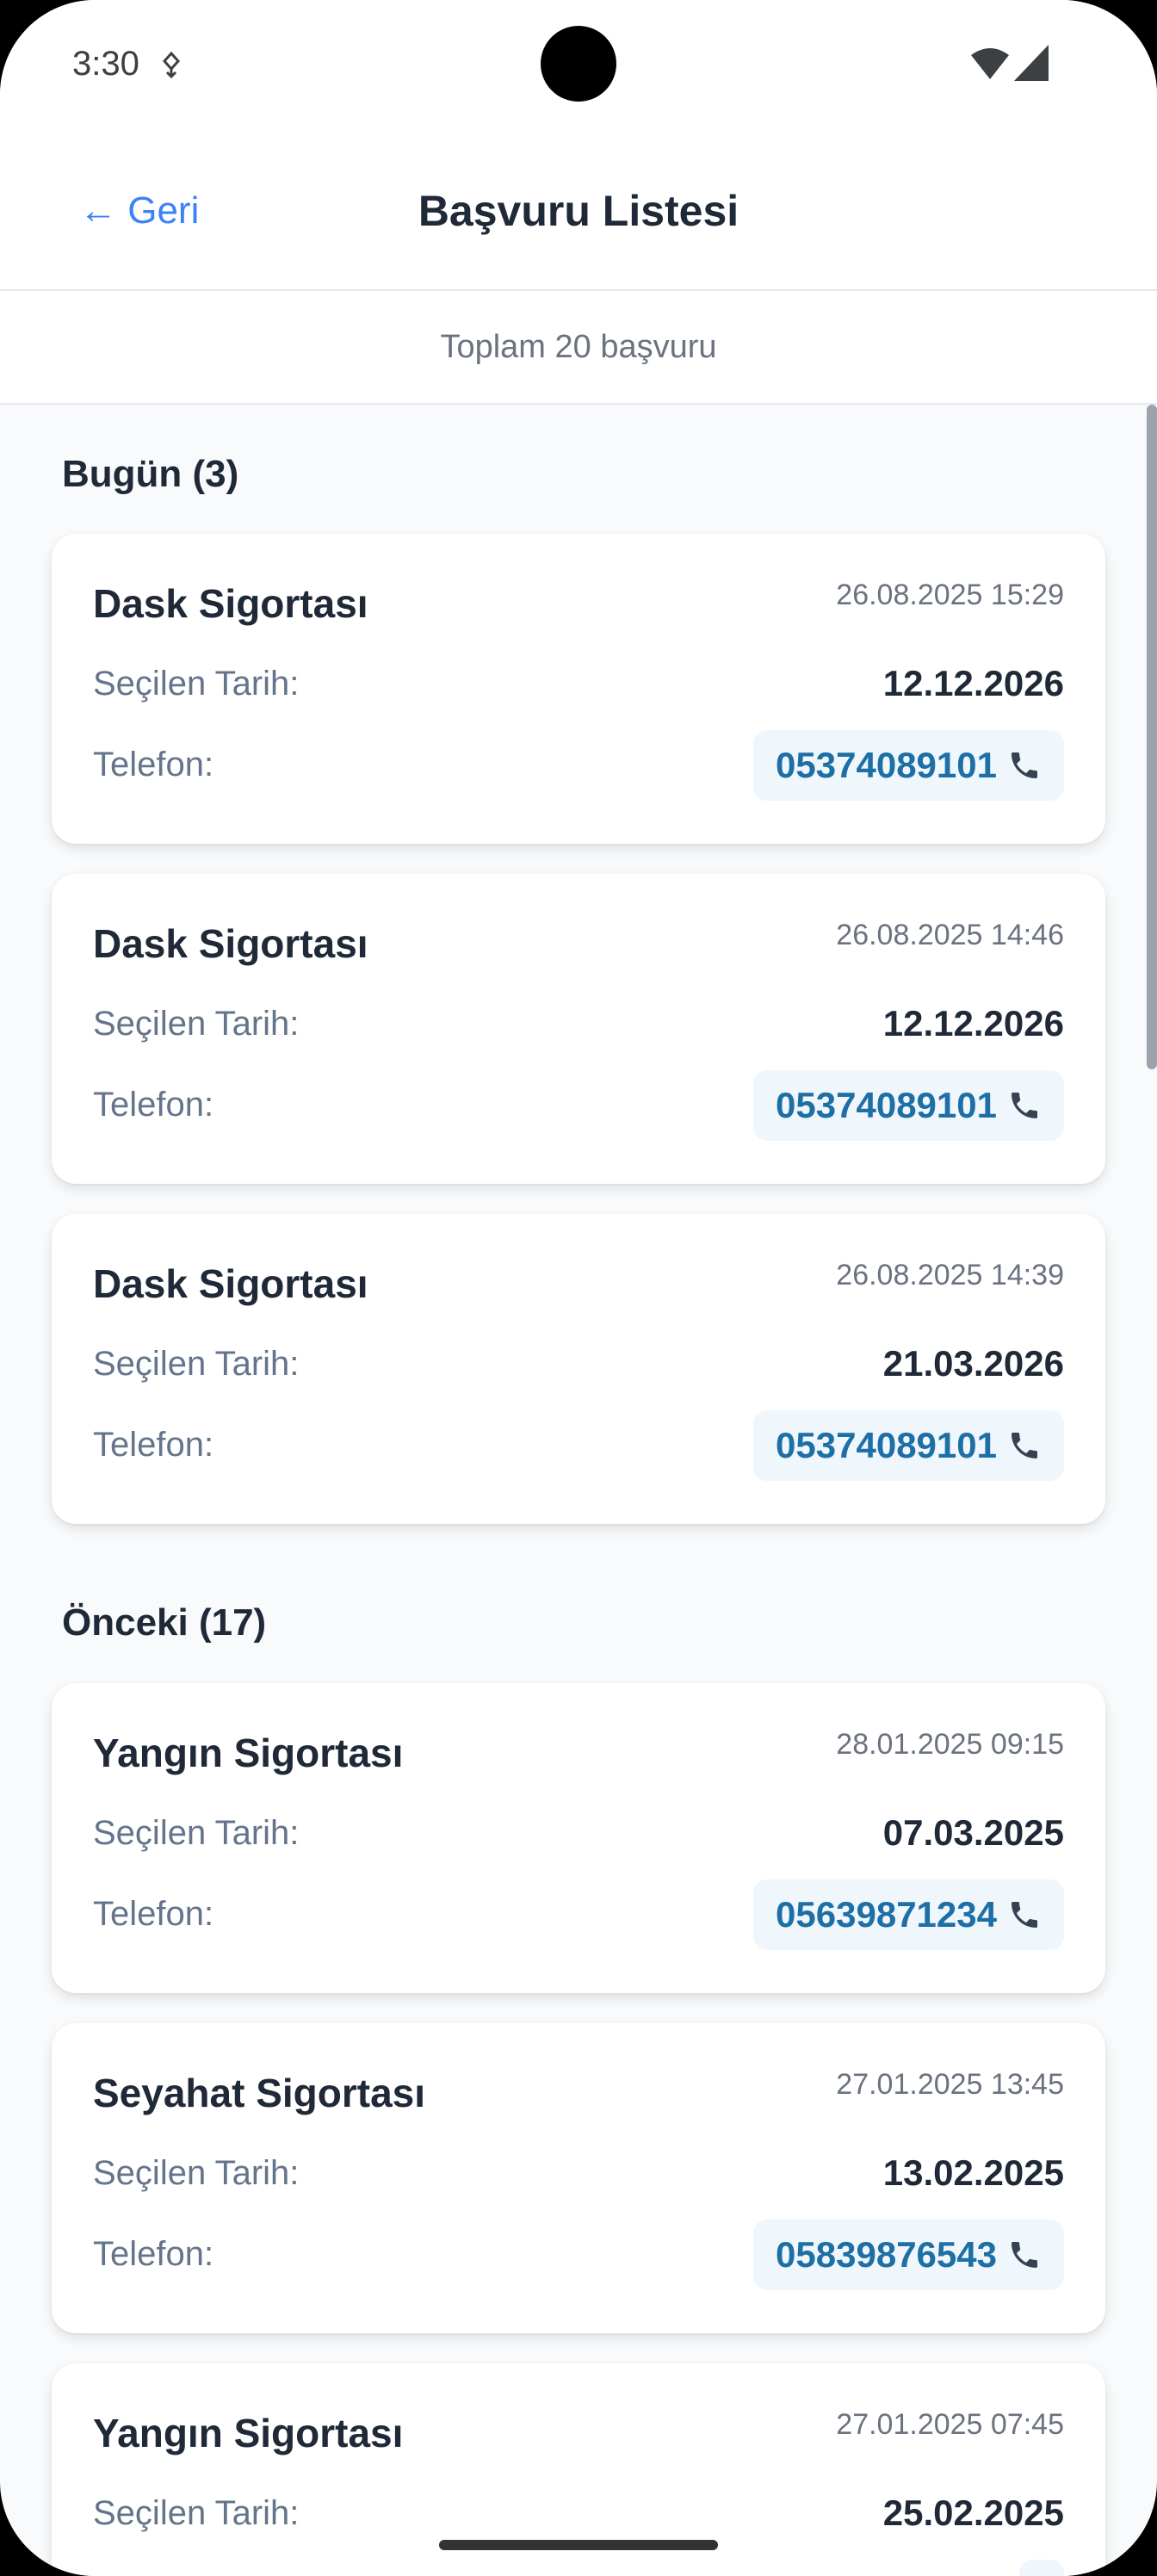 This screenshot has width=1157, height=2576. I want to click on selected-date-value: 13.02.2025, so click(973, 2172).